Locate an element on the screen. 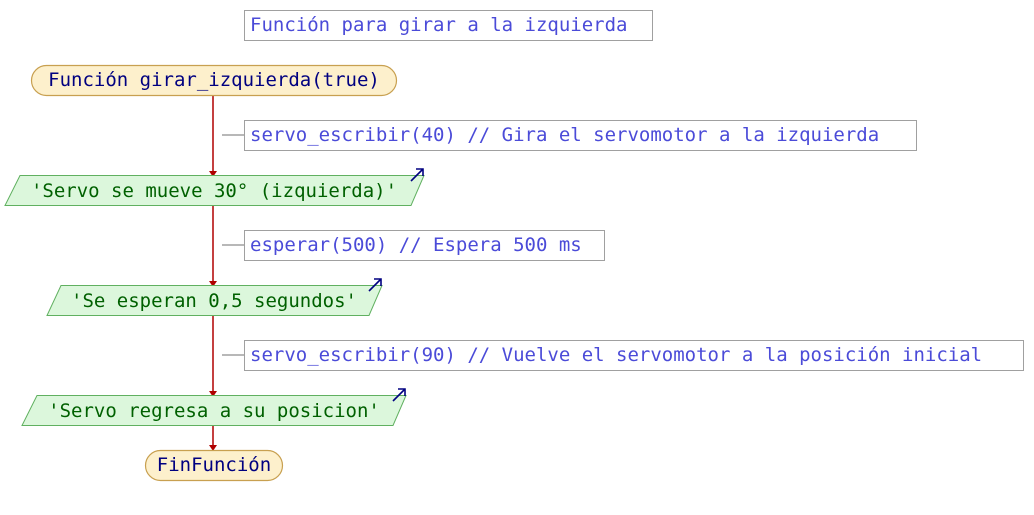  instruction-text-2: esperar(500) // Espera 500 ms is located at coordinates (416, 245).